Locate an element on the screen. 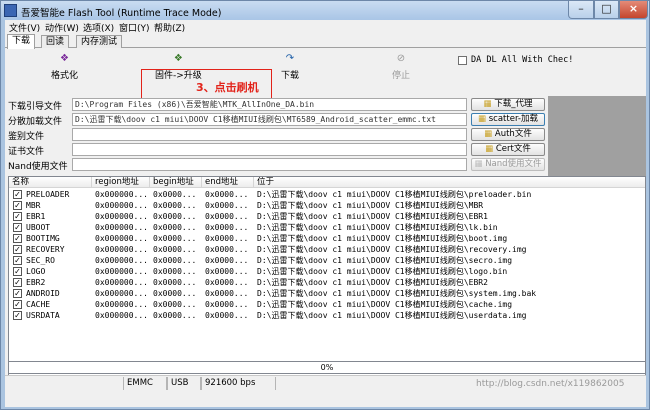 The height and width of the screenshot is (410, 650). callout-annotation: 3、点击刷机 is located at coordinates (227, 87).